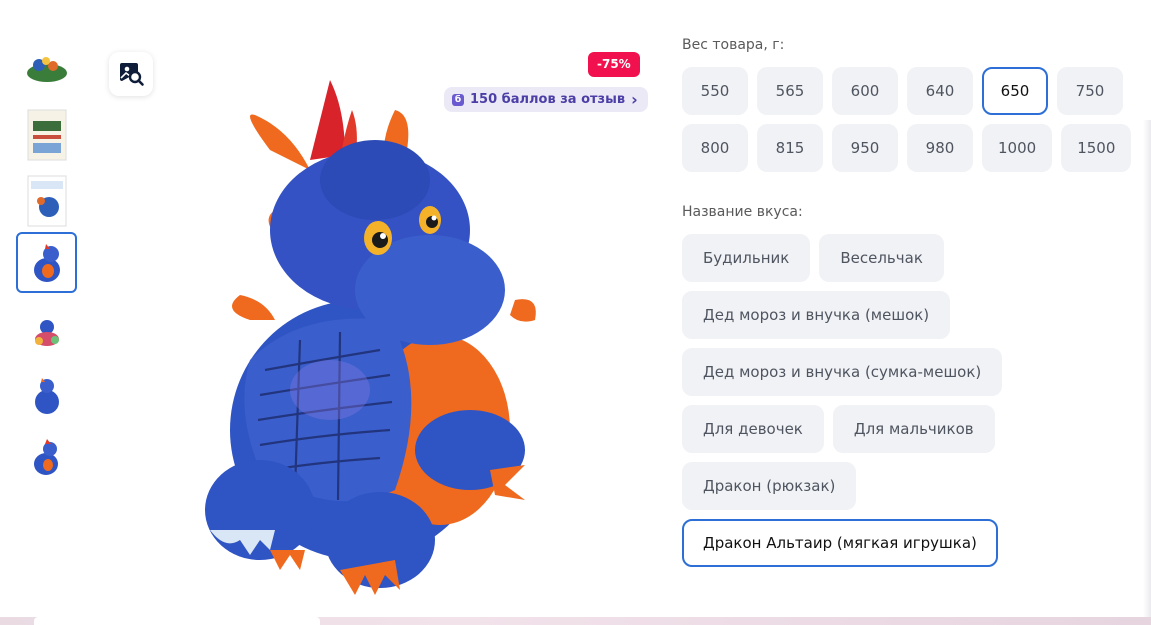  What do you see at coordinates (816, 315) in the screenshot?
I see `flavor-option: Дед мороз и внучка (мешок)` at bounding box center [816, 315].